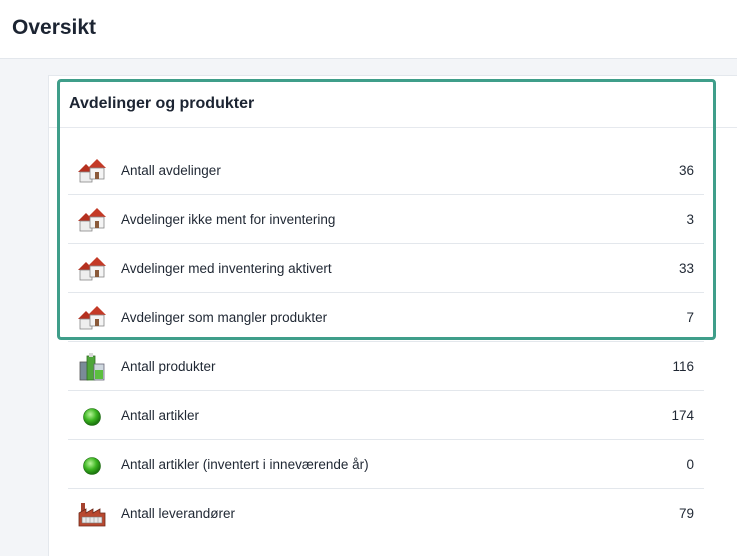  Describe the element at coordinates (226, 268) in the screenshot. I see `stat-label: Avdelinger med inventering aktivert` at that location.